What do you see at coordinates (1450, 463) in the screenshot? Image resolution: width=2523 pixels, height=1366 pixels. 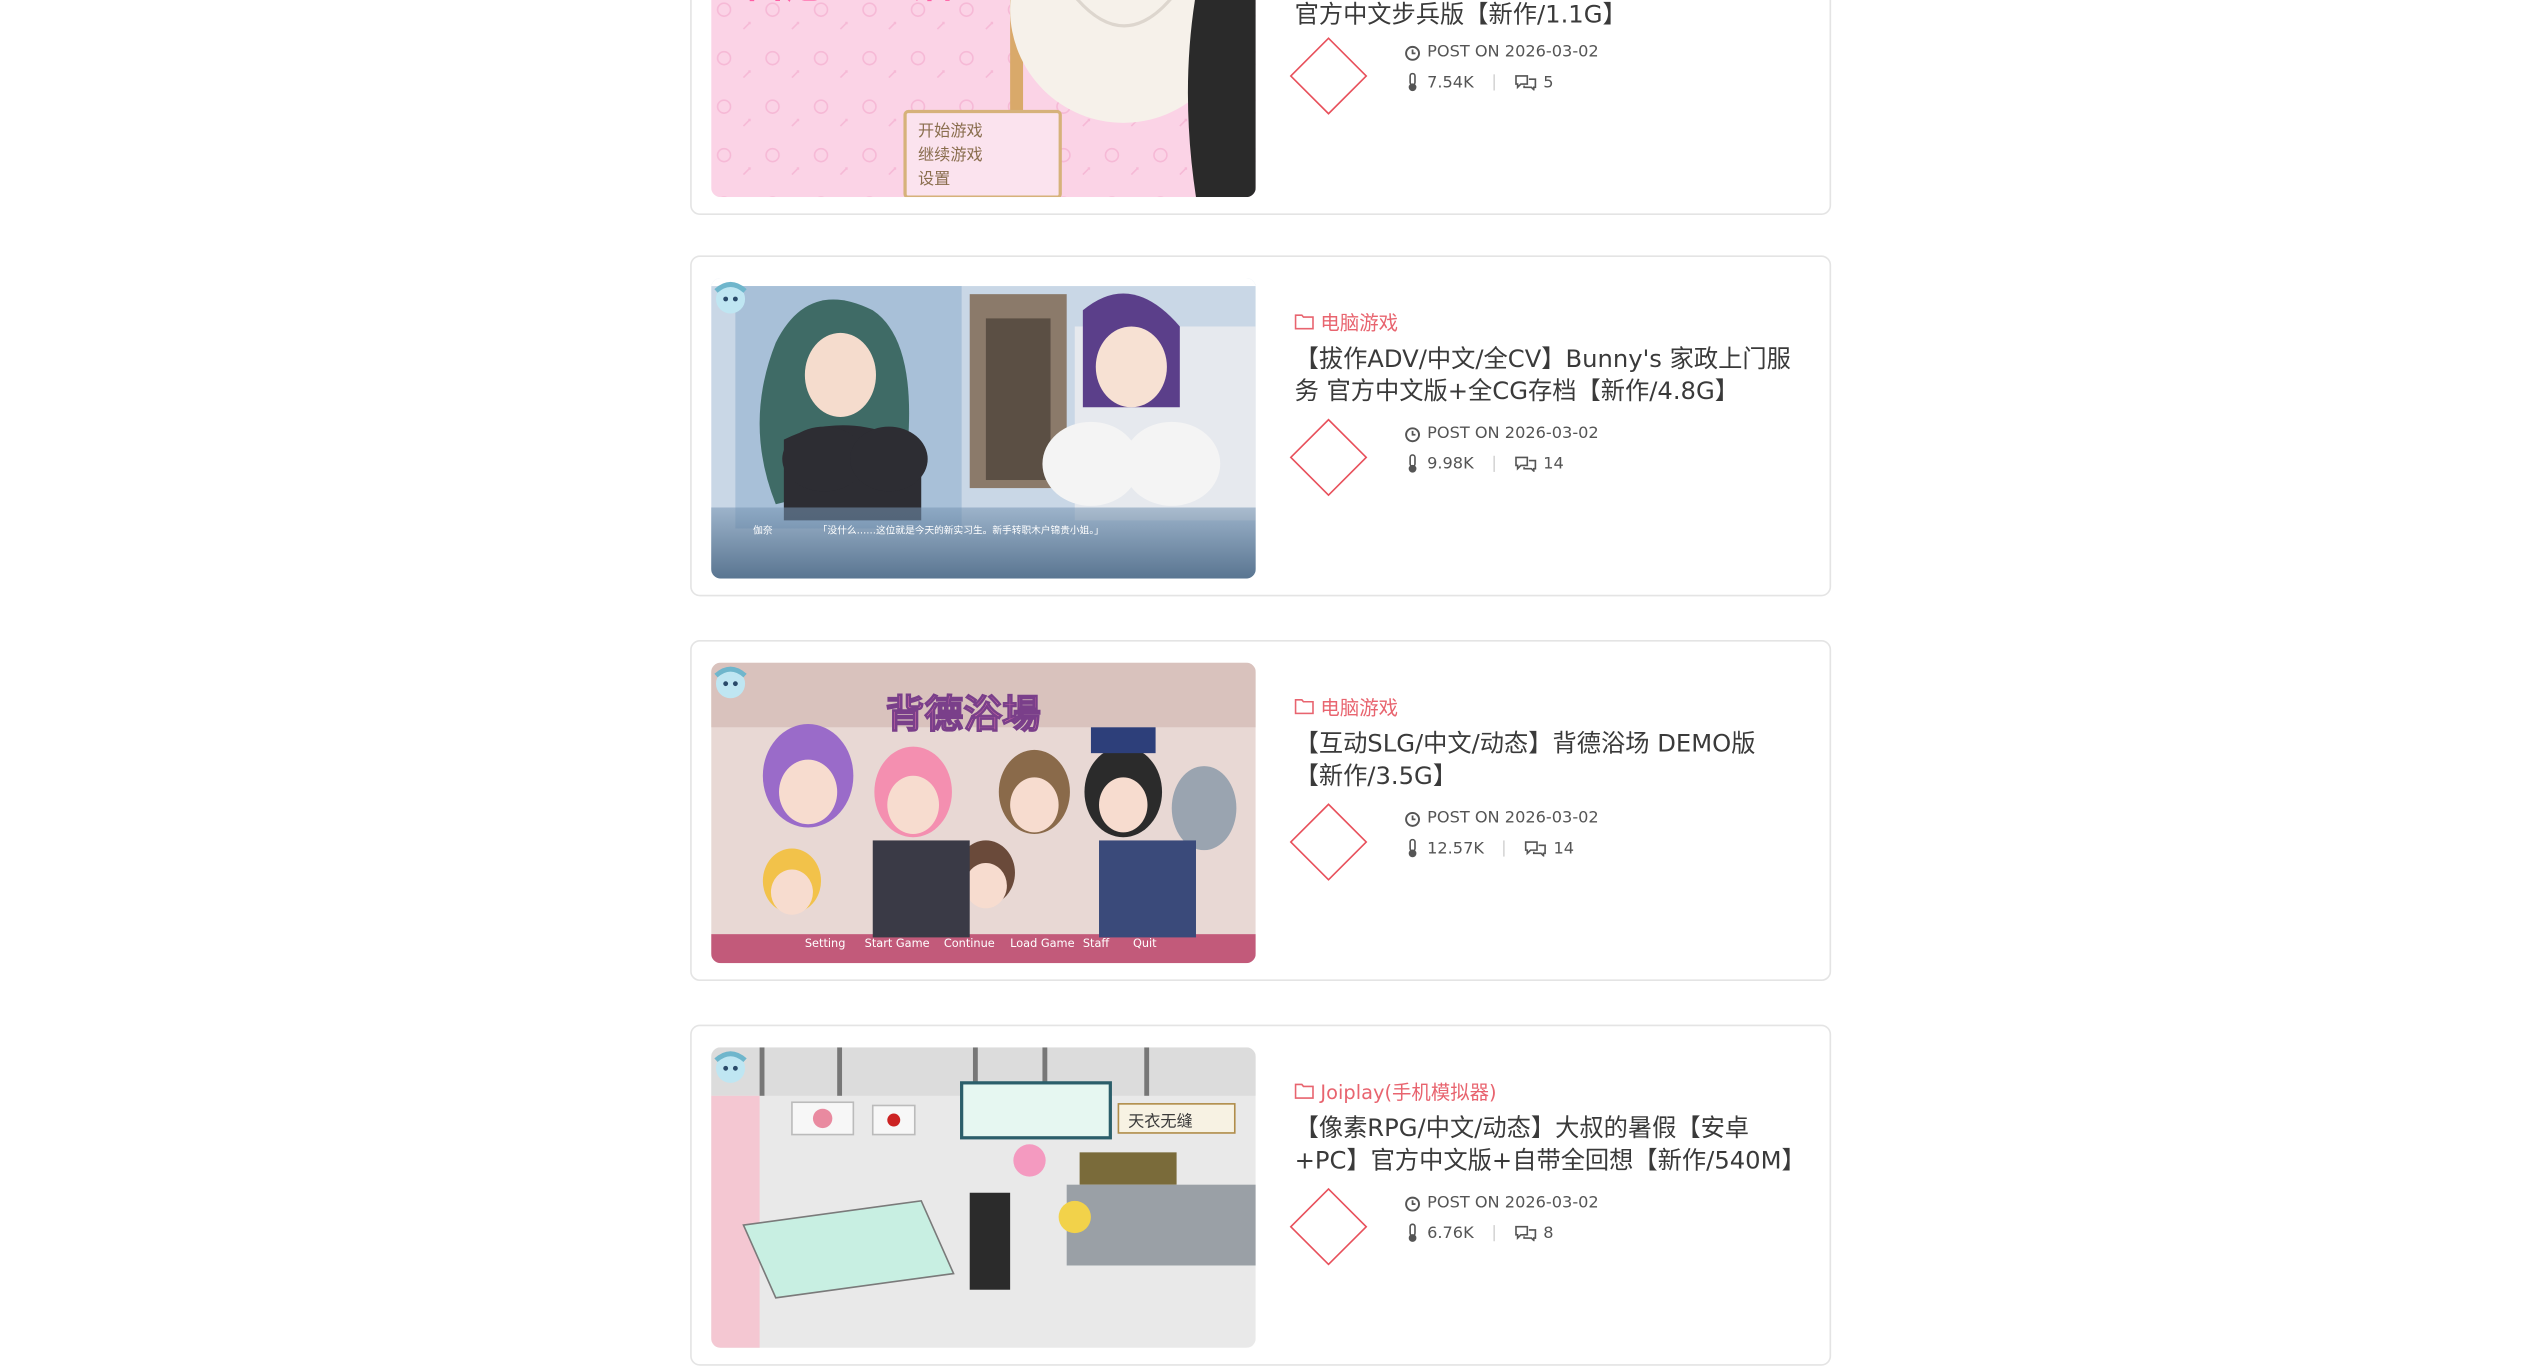 I see `views-count: 9.98K` at bounding box center [1450, 463].